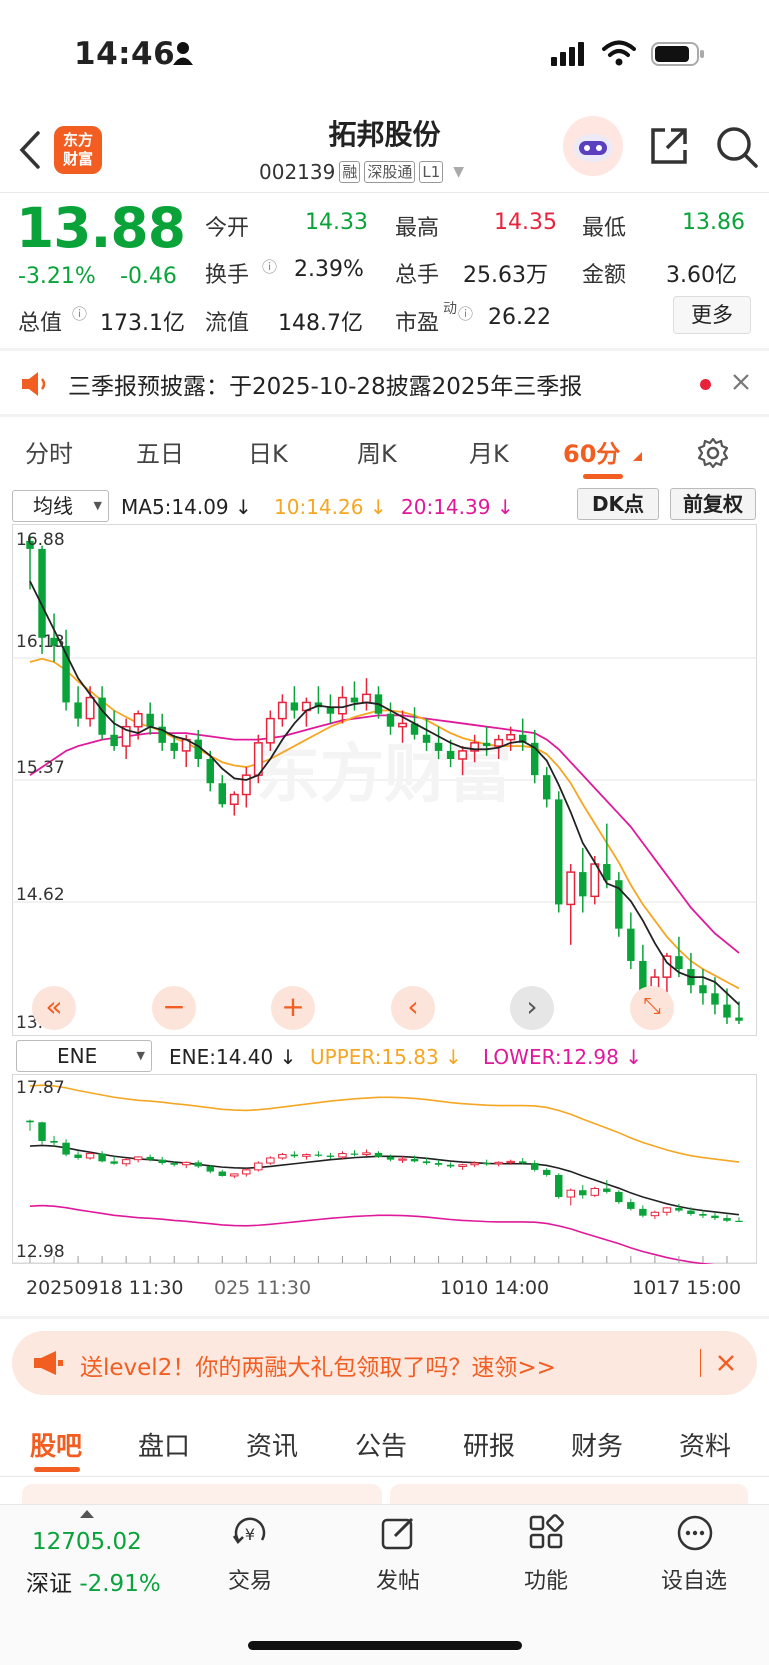  Describe the element at coordinates (457, 507) in the screenshot. I see `ma20-value: 20:14.39 ↓` at that location.